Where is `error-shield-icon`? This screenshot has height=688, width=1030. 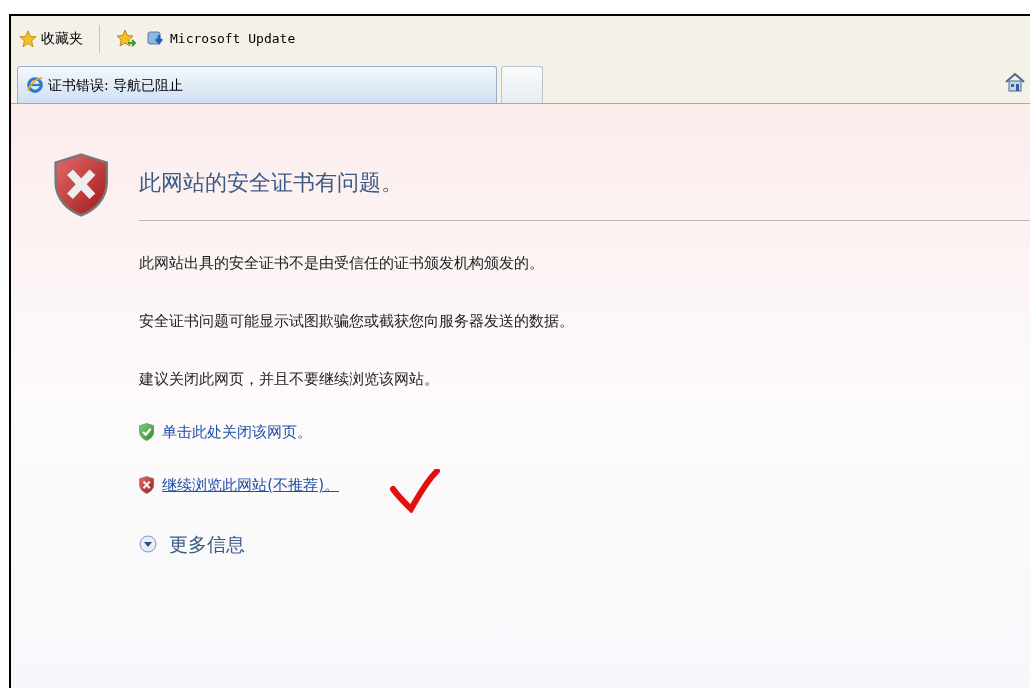
error-shield-icon is located at coordinates (81, 185).